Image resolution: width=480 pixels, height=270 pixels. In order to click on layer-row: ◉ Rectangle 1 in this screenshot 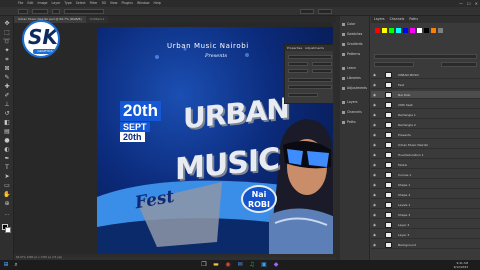, I will do `click(425, 115)`.